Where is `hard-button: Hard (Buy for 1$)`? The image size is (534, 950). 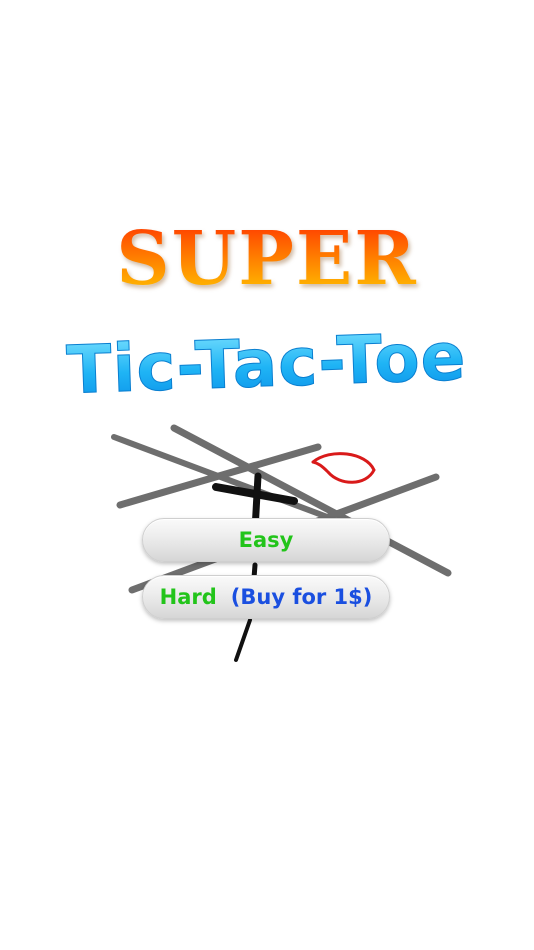 hard-button: Hard (Buy for 1$) is located at coordinates (266, 597).